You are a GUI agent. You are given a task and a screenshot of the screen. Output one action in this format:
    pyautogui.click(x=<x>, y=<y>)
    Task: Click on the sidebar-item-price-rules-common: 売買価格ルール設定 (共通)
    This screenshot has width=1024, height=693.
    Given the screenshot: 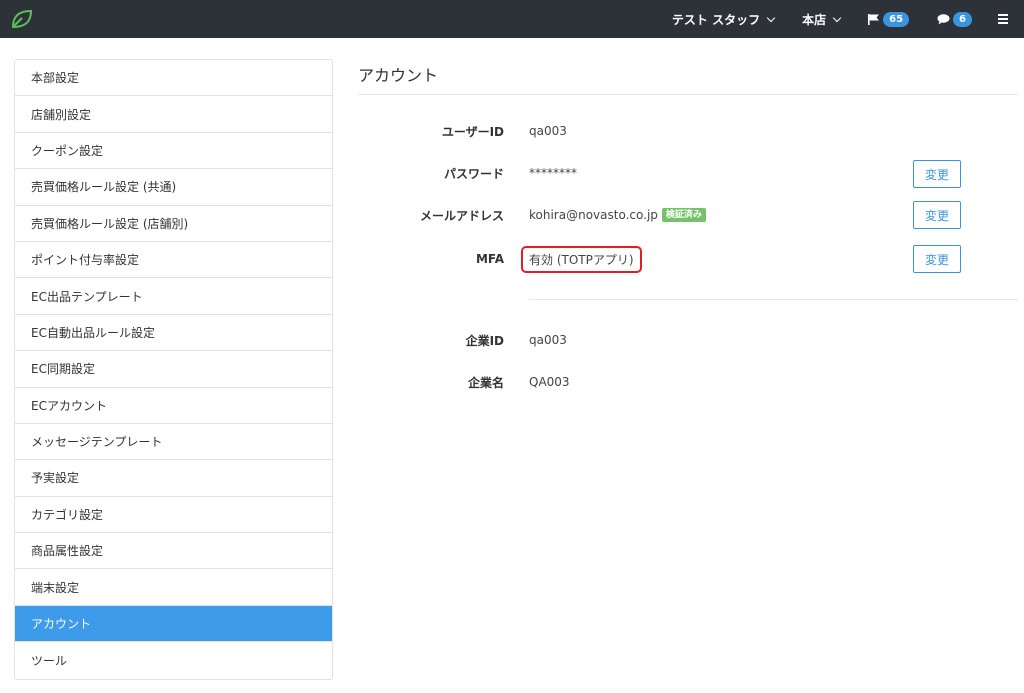 What is the action you would take?
    pyautogui.click(x=173, y=187)
    